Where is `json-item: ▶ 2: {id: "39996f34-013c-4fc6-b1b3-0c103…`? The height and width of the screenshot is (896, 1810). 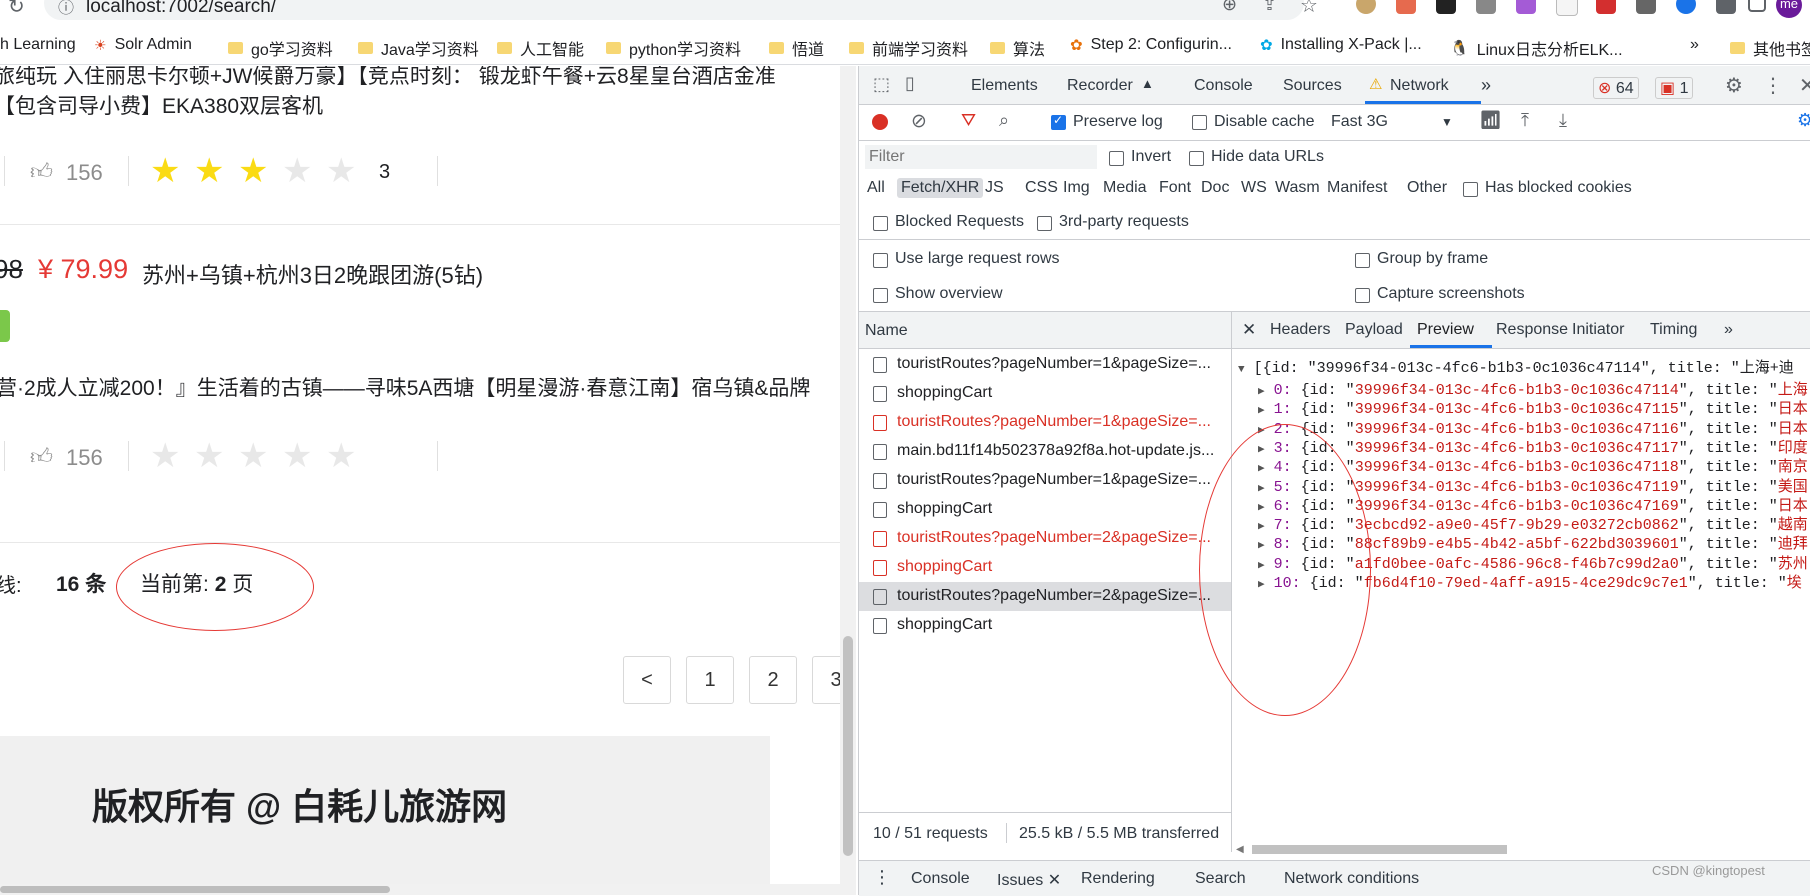 json-item: ▶ 2: {id: "39996f34-013c-4fc6-b1b3-0c103… is located at coordinates (1533, 427).